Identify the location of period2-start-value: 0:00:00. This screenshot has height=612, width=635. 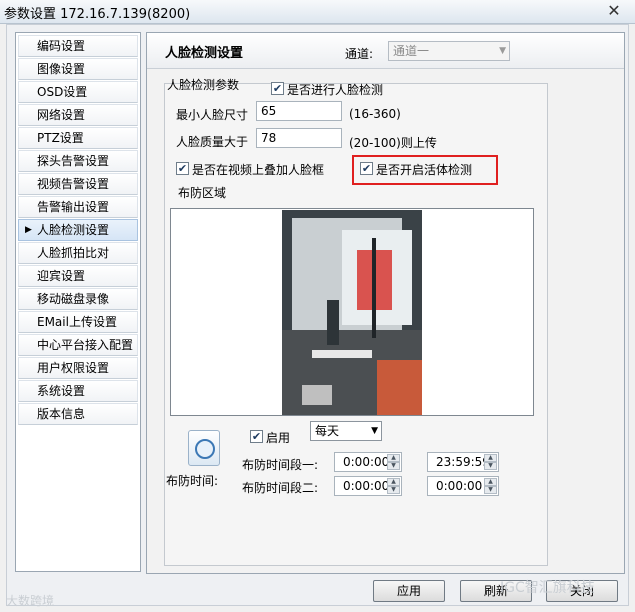
(366, 486).